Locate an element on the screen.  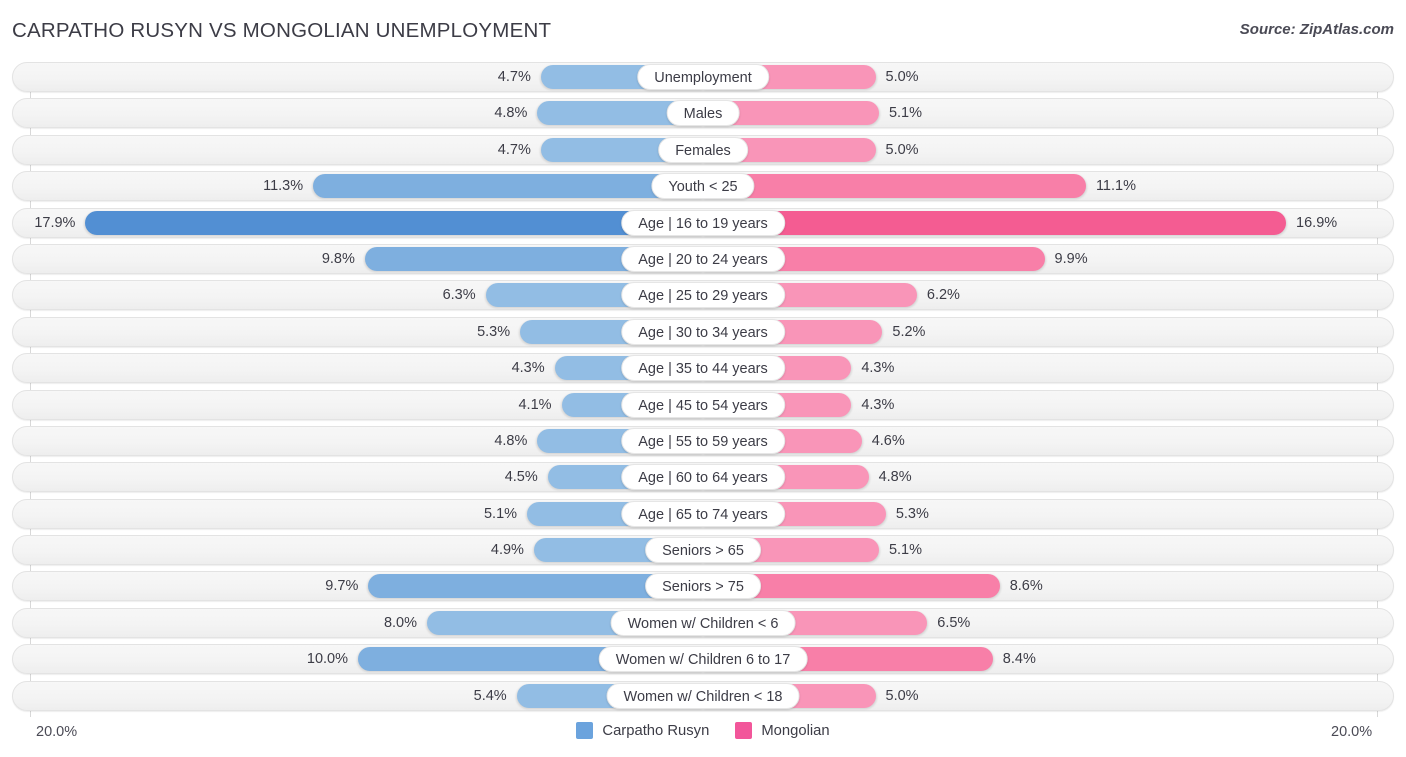
bar-value-mongolian: 8.6% is located at coordinates (1026, 586).